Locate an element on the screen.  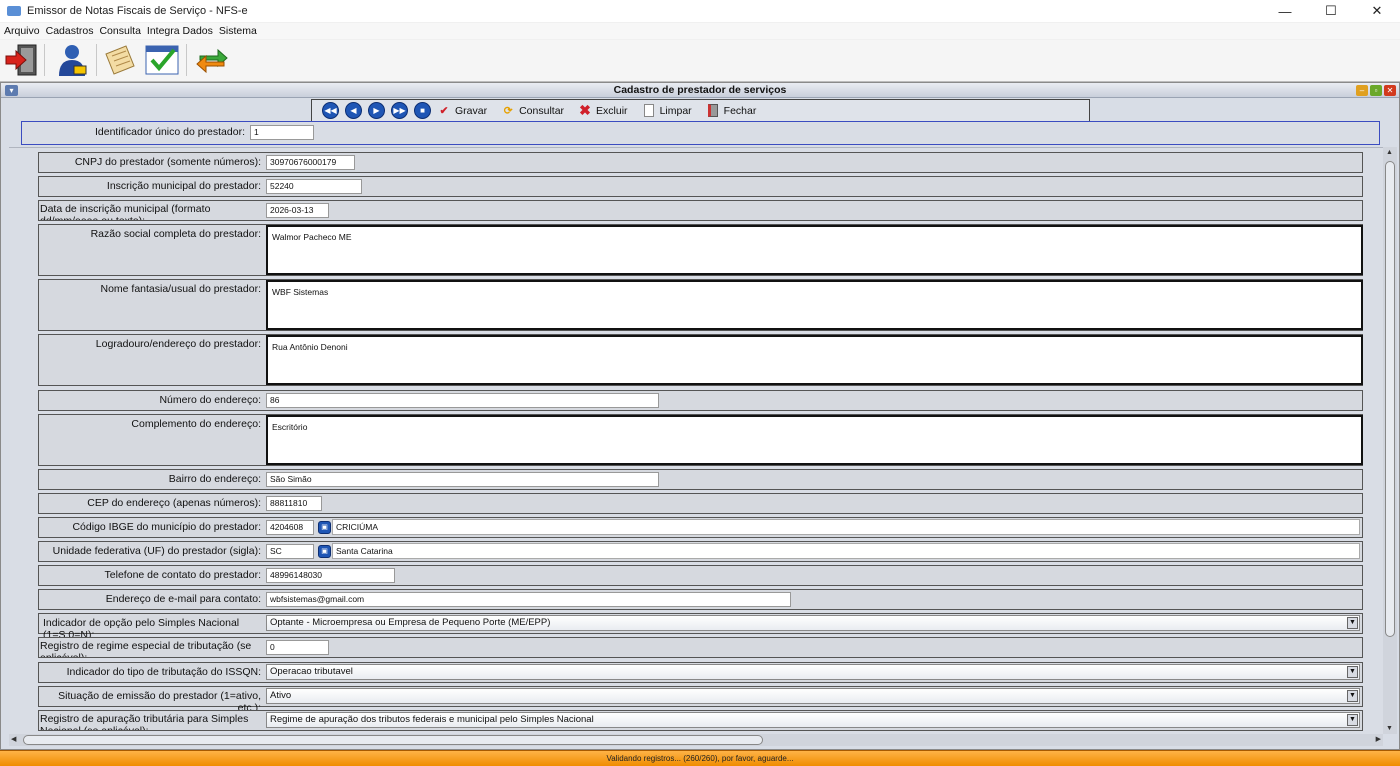
menu-consulta: Consulta is located at coordinates (119, 31).